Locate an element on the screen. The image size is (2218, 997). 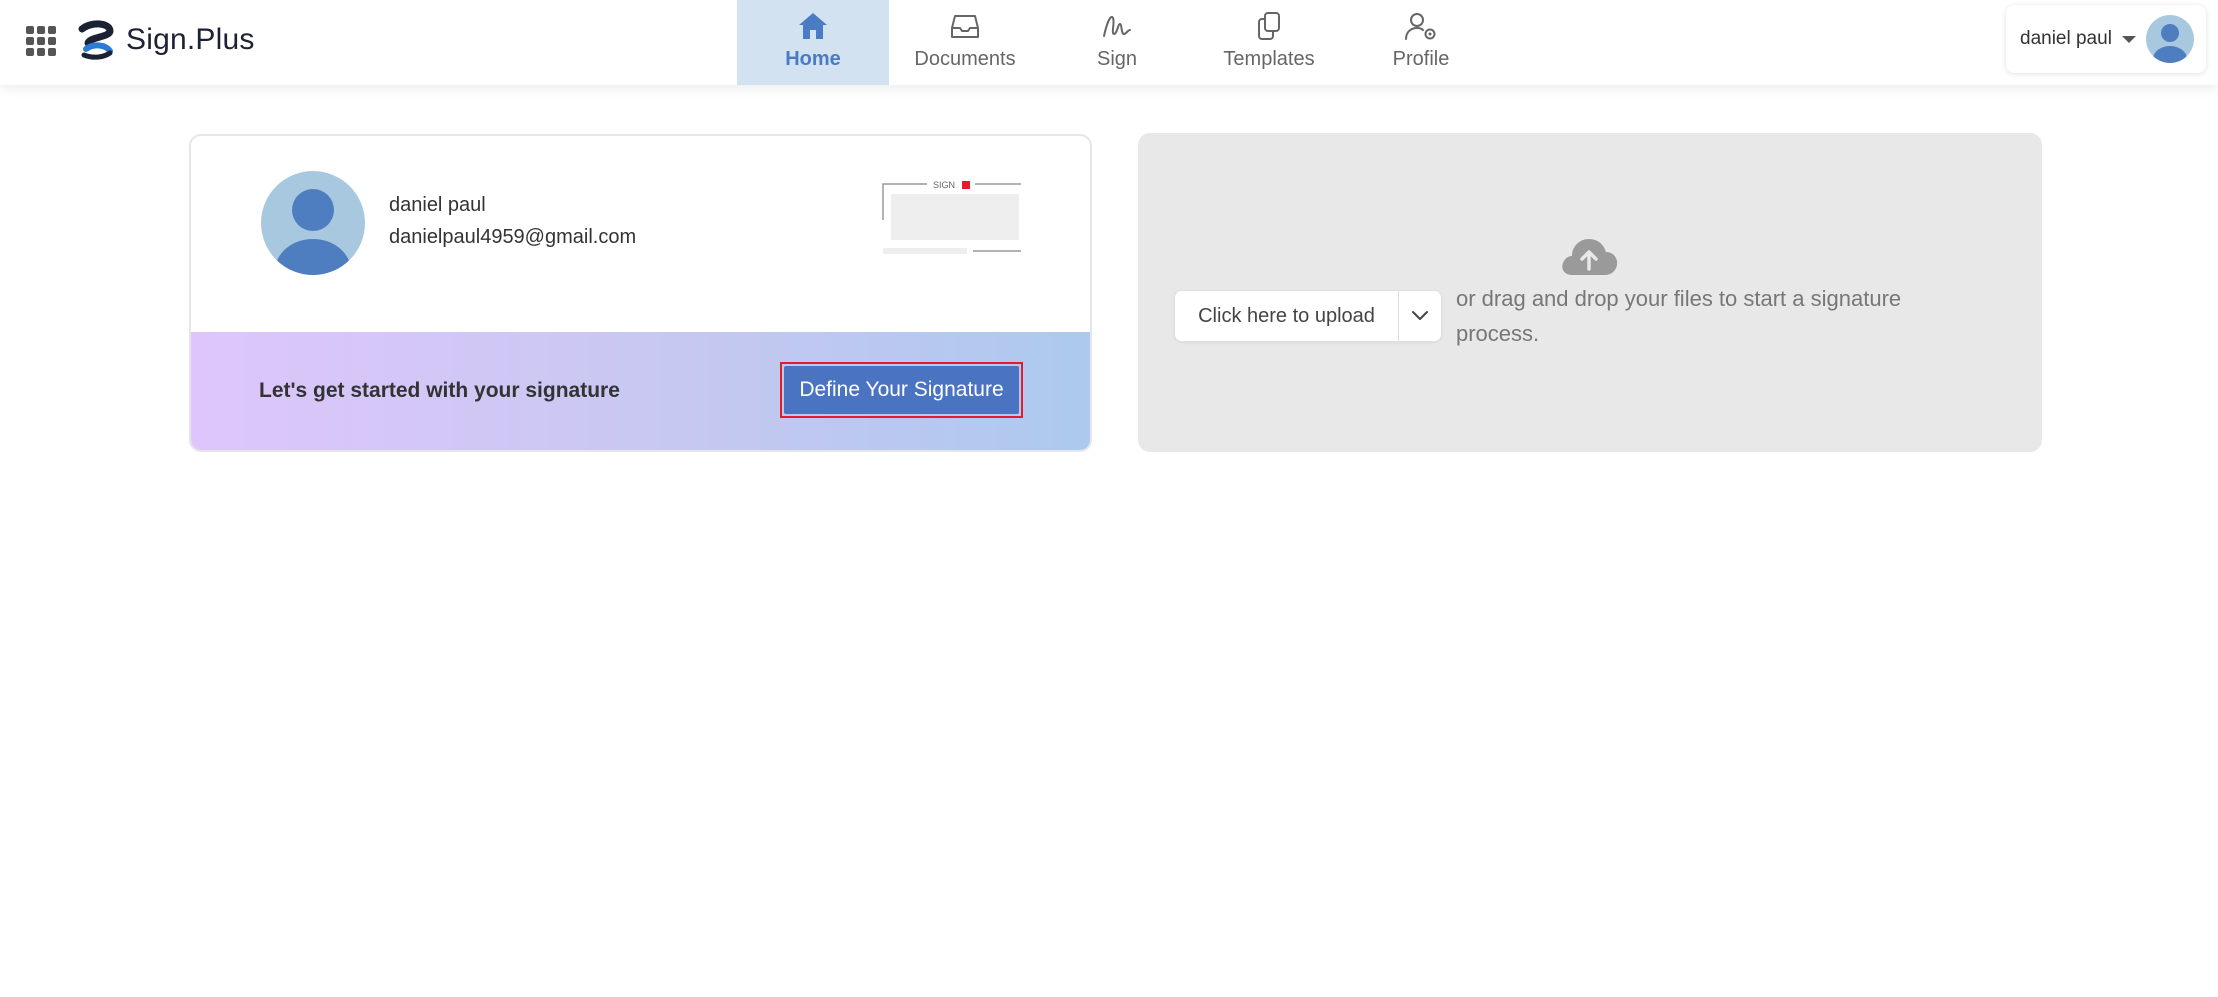
signature-preview-label: SIGN is located at coordinates (944, 185).